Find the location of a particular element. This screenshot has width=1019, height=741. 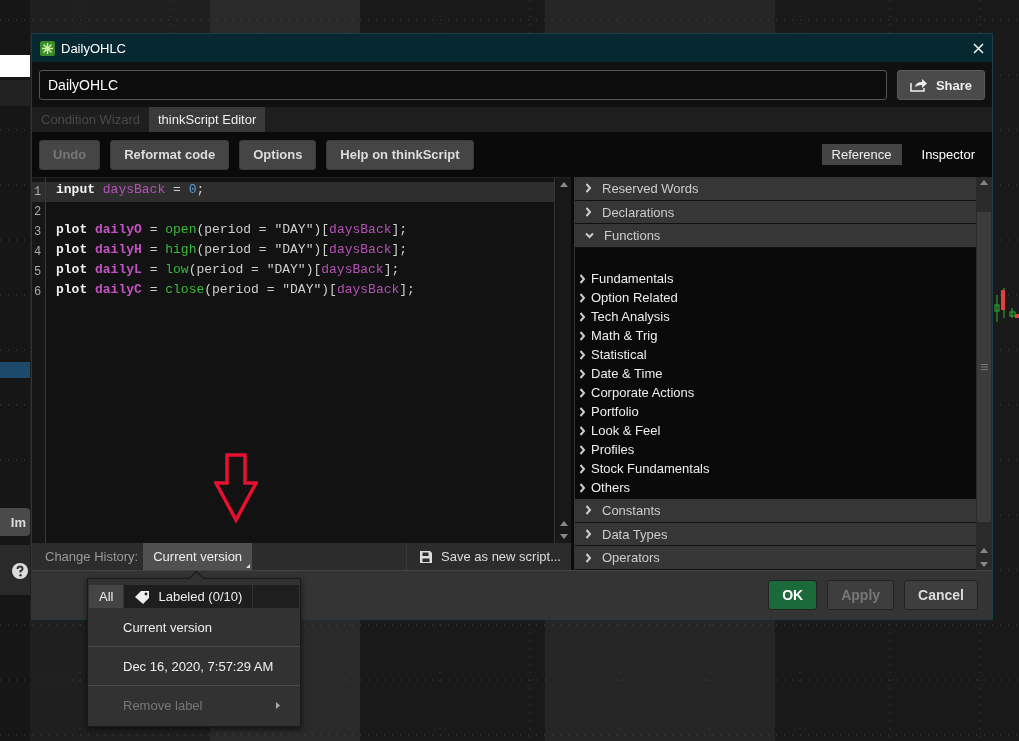

tree-item: Others is located at coordinates (775, 487).